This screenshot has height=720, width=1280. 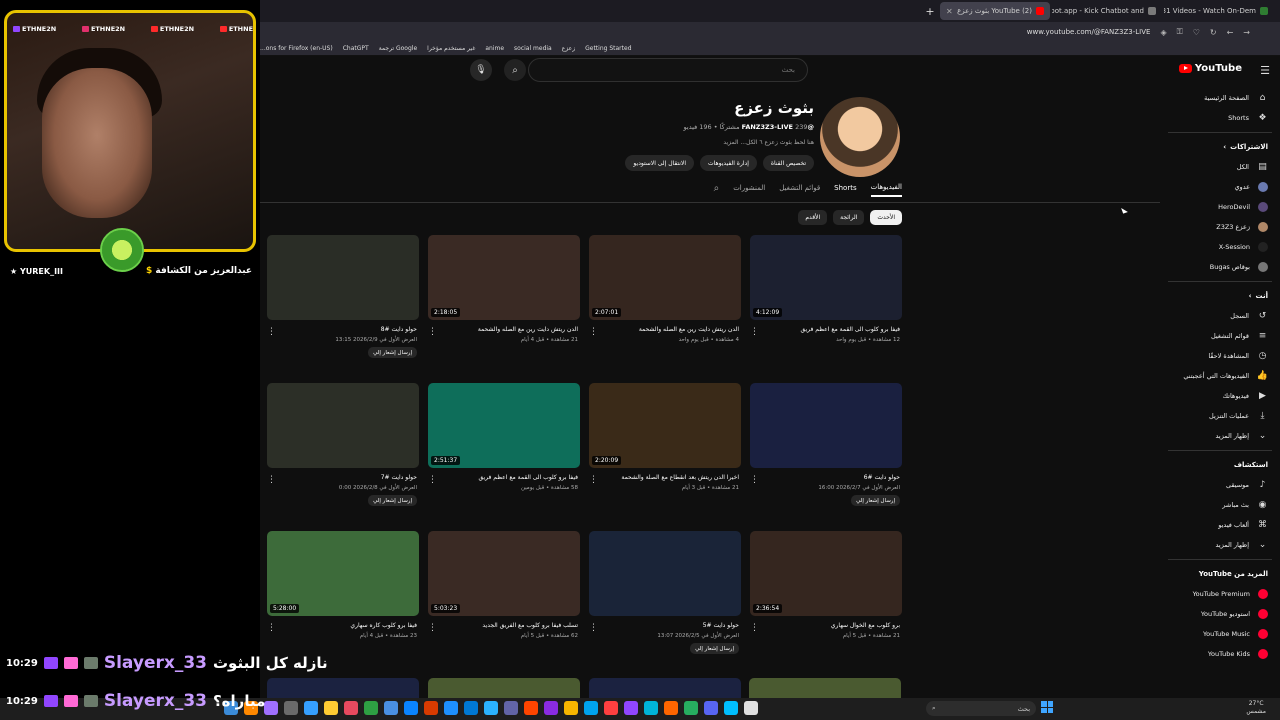 I want to click on tab-posts: المنشورات, so click(x=749, y=190).